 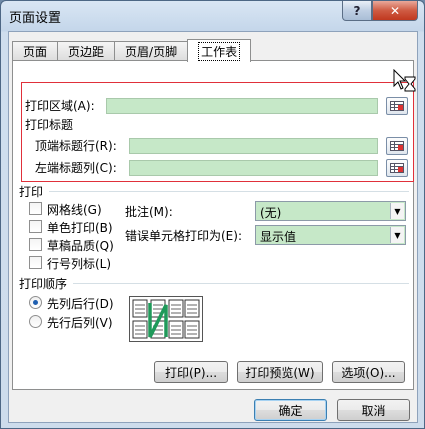 I want to click on cols-to-repeat-field, so click(x=253, y=168).